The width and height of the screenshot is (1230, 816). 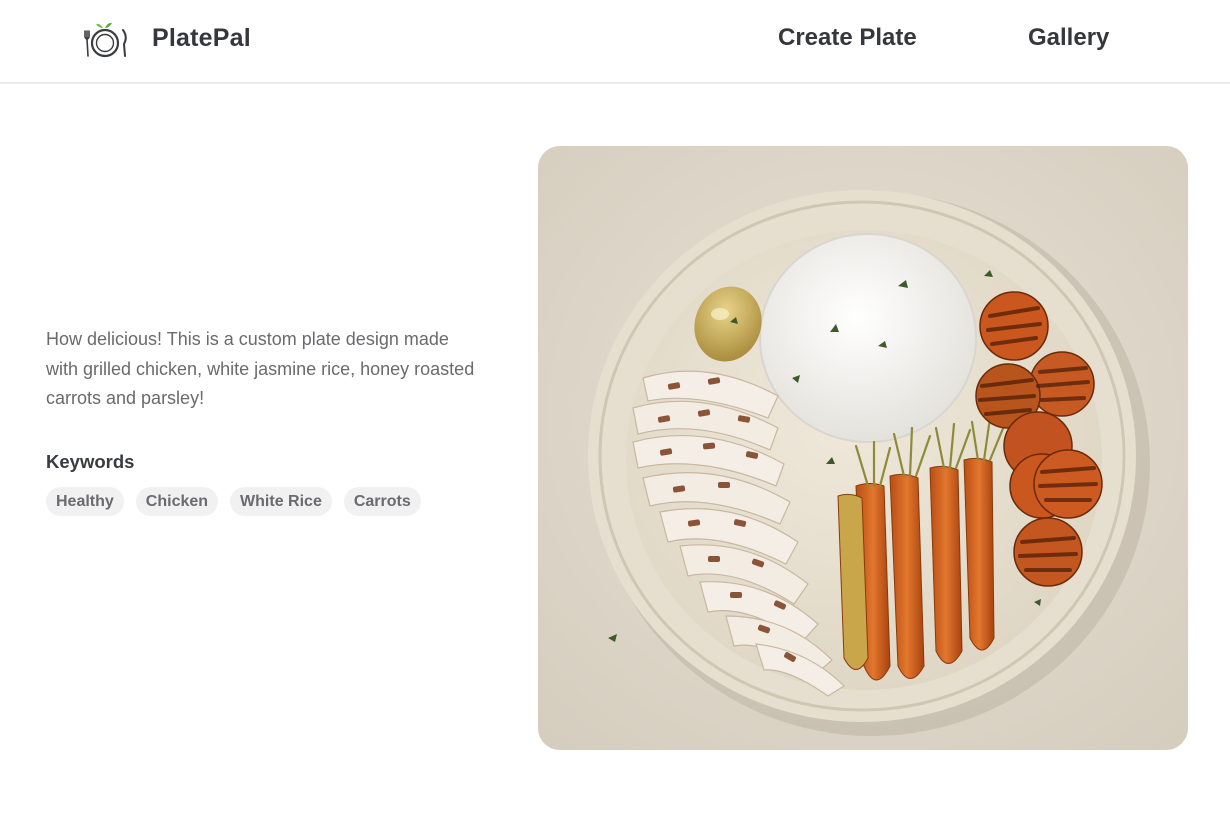 I want to click on keywords-heading: Keywords, so click(x=90, y=461).